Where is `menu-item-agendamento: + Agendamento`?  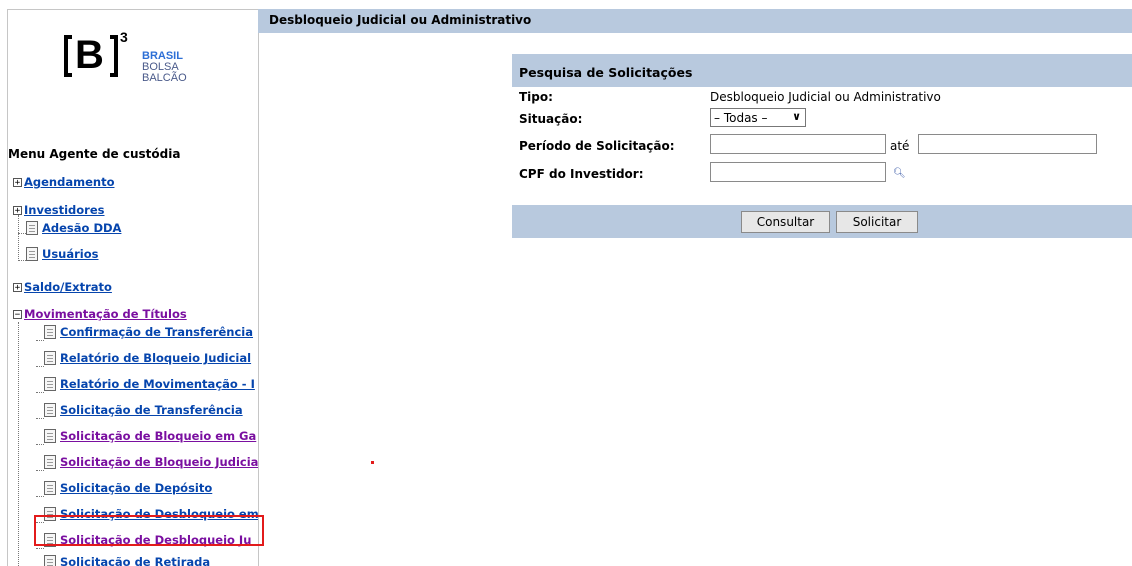 menu-item-agendamento: + Agendamento is located at coordinates (63, 182).